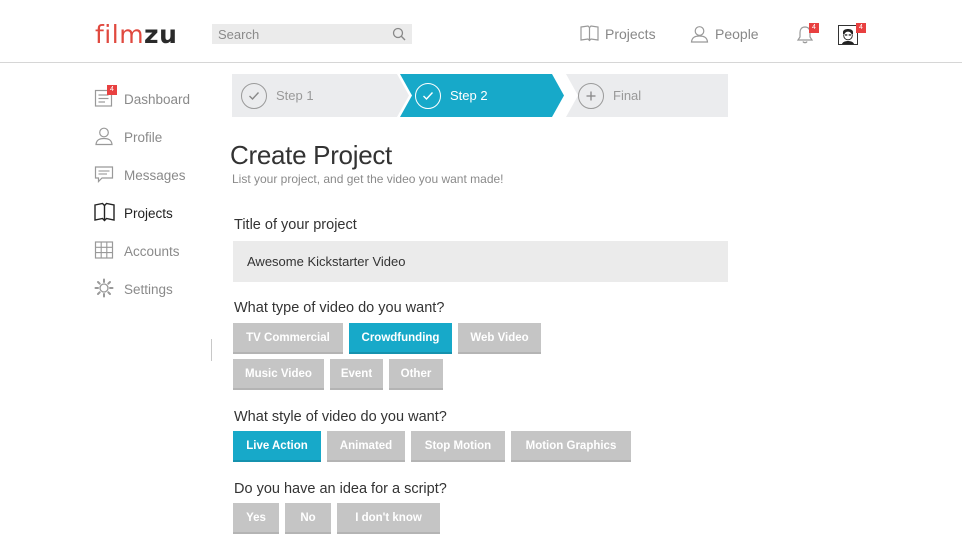  Describe the element at coordinates (571, 446) in the screenshot. I see `video-style-motion-graphics-button: Motion Graphics` at that location.